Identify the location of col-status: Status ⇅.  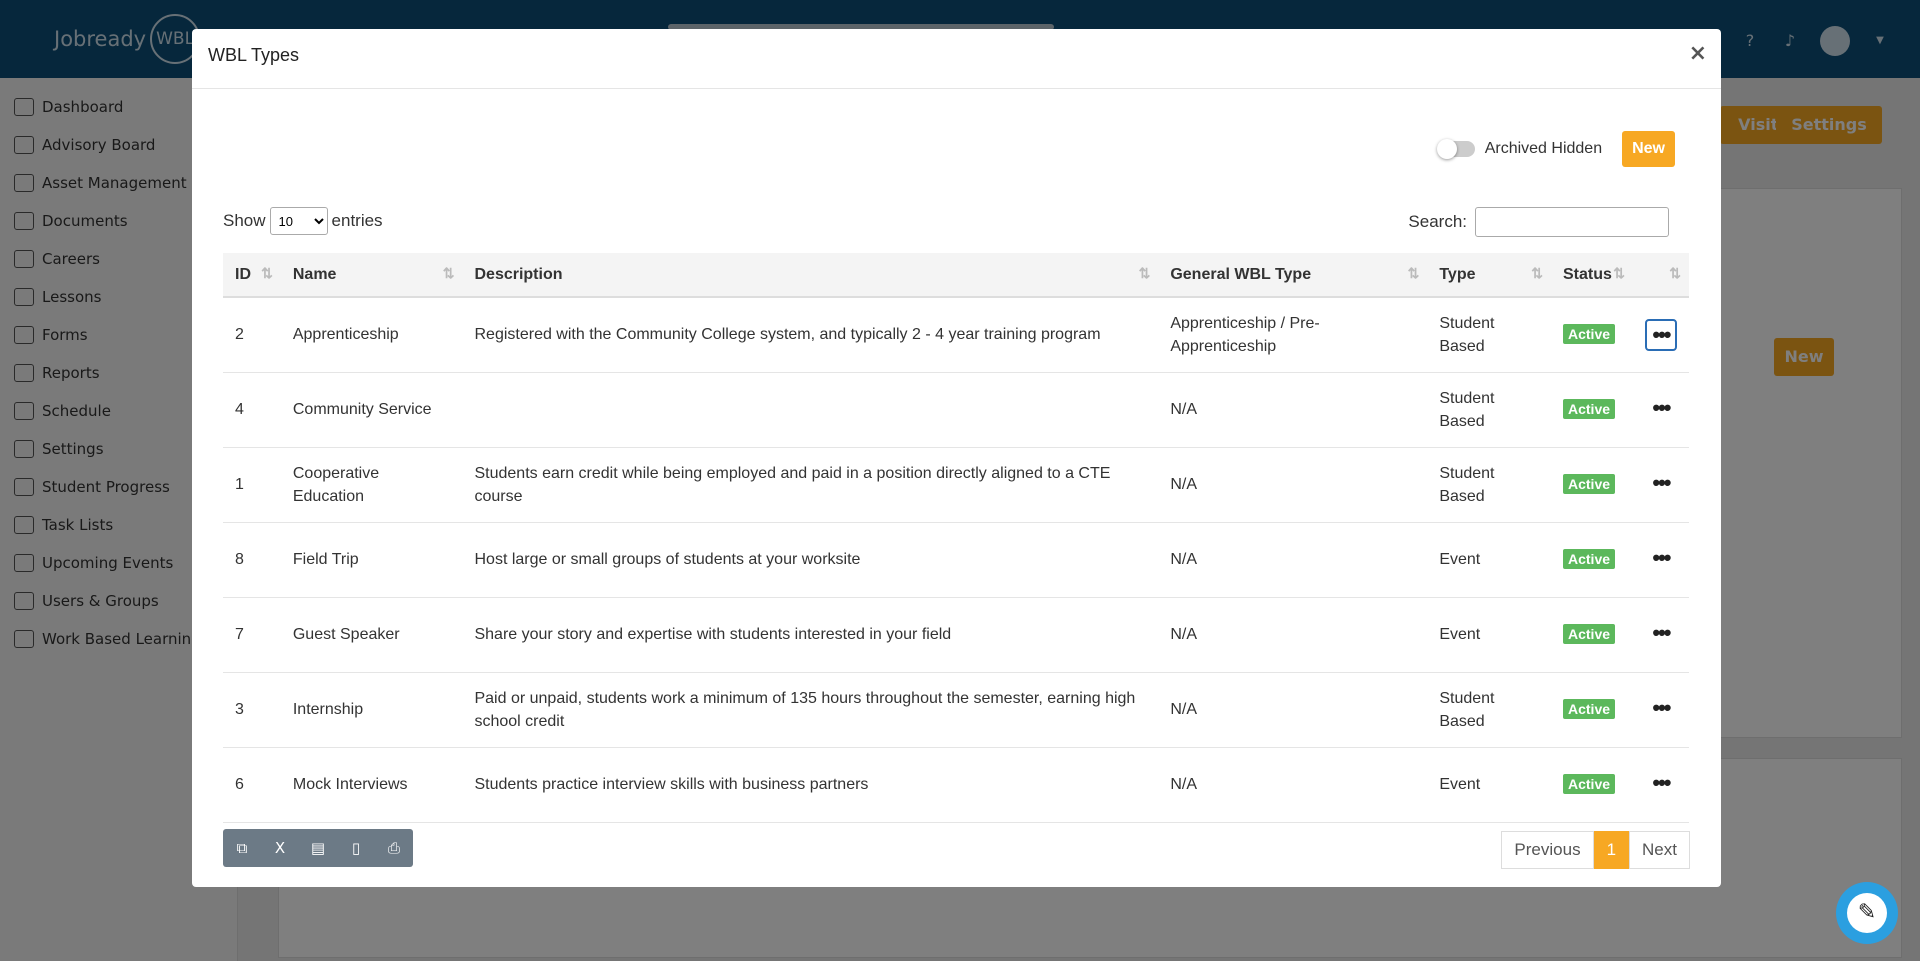
(1592, 275).